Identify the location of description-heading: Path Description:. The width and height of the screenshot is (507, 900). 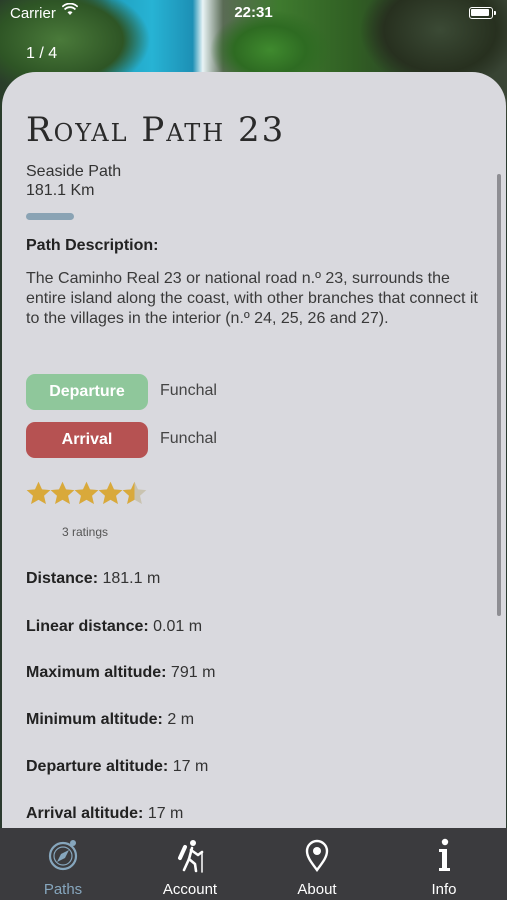
(92, 245).